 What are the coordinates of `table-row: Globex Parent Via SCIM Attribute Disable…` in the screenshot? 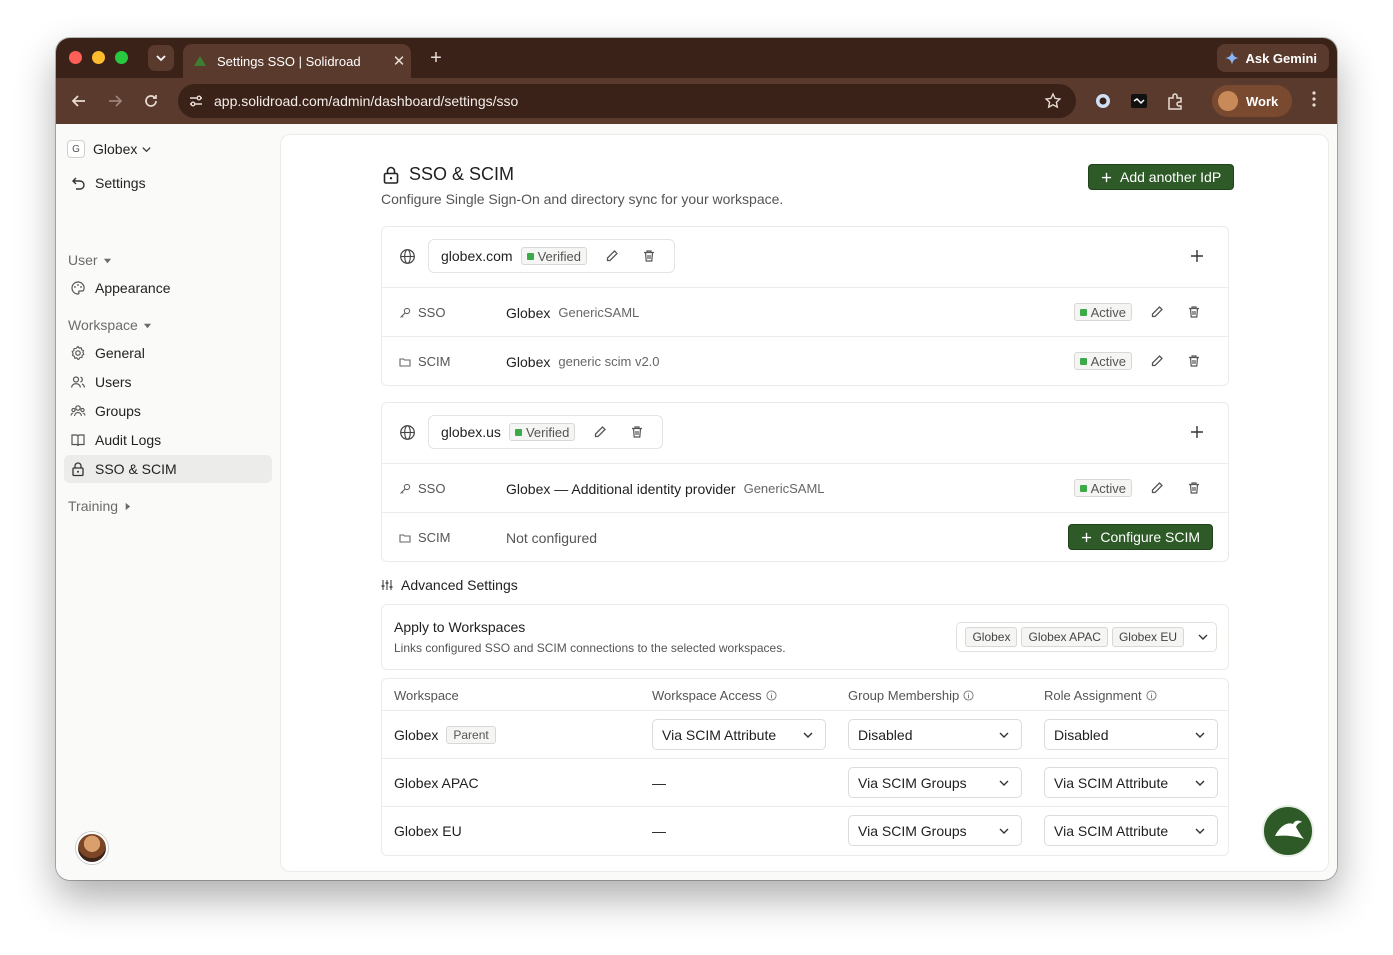 It's located at (805, 735).